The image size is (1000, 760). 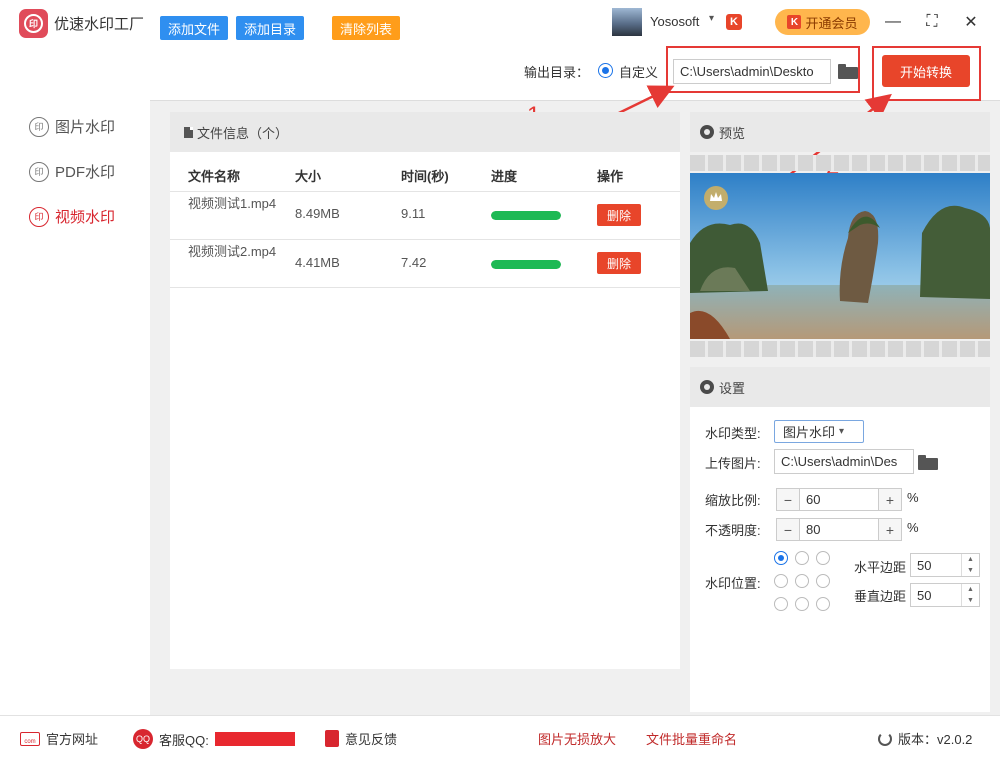 I want to click on highlight-box-output, so click(x=763, y=69).